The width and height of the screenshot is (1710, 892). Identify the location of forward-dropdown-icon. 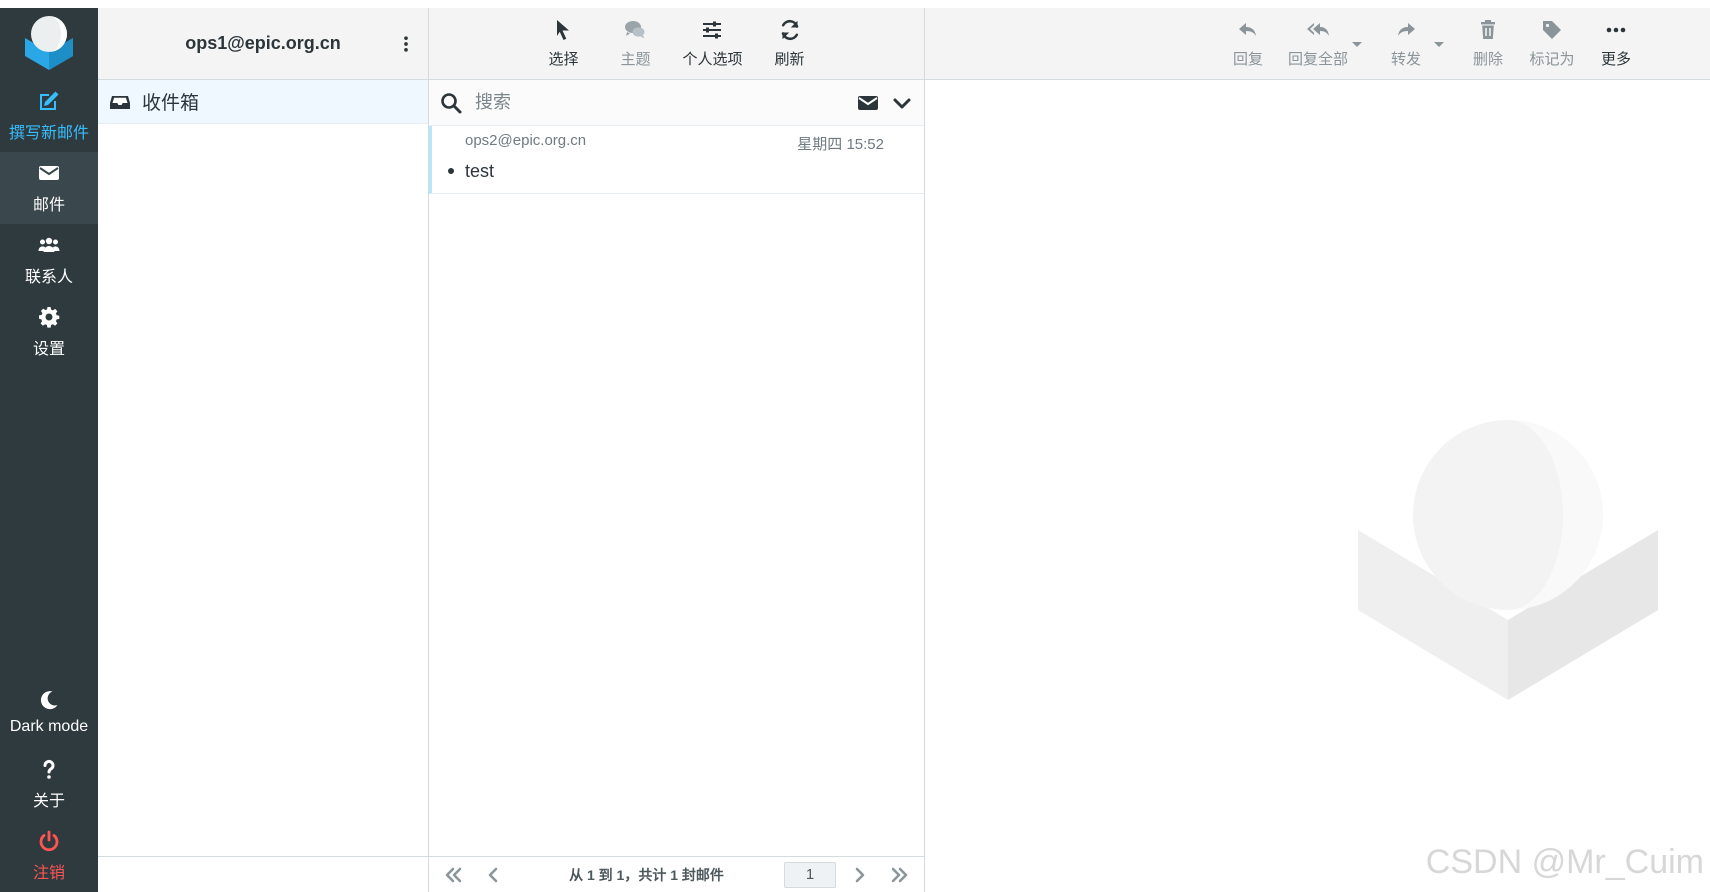
(1439, 44).